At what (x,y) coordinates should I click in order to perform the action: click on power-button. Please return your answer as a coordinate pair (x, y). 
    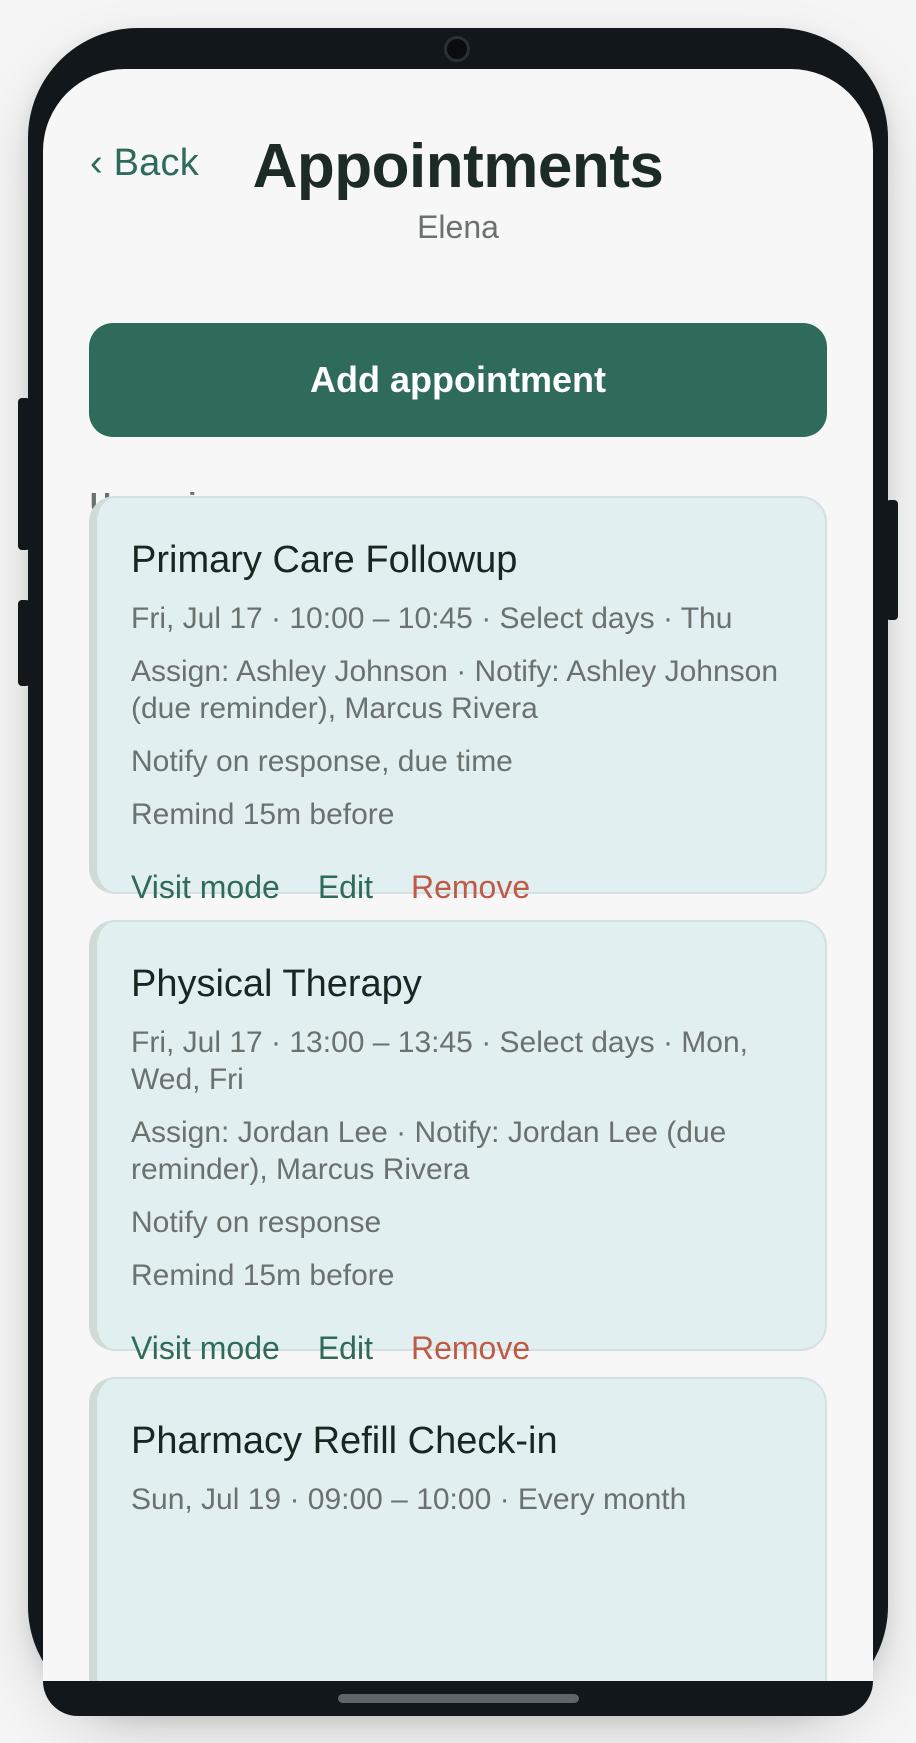
    Looking at the image, I should click on (892, 560).